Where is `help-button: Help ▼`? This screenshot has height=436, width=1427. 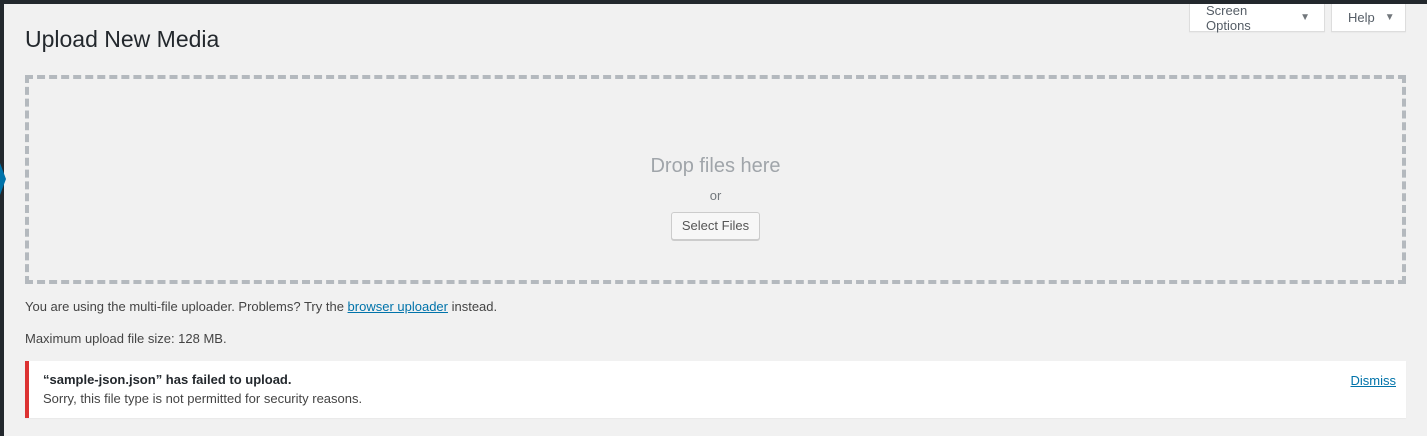
help-button: Help ▼ is located at coordinates (1368, 18).